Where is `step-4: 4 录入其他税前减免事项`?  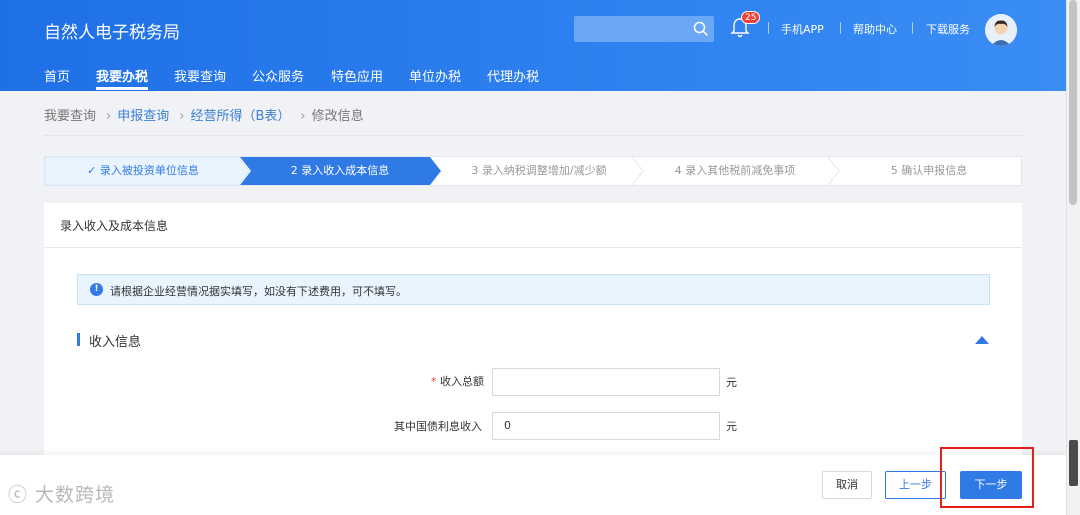
step-4: 4 录入其他税前减免事项 is located at coordinates (735, 171).